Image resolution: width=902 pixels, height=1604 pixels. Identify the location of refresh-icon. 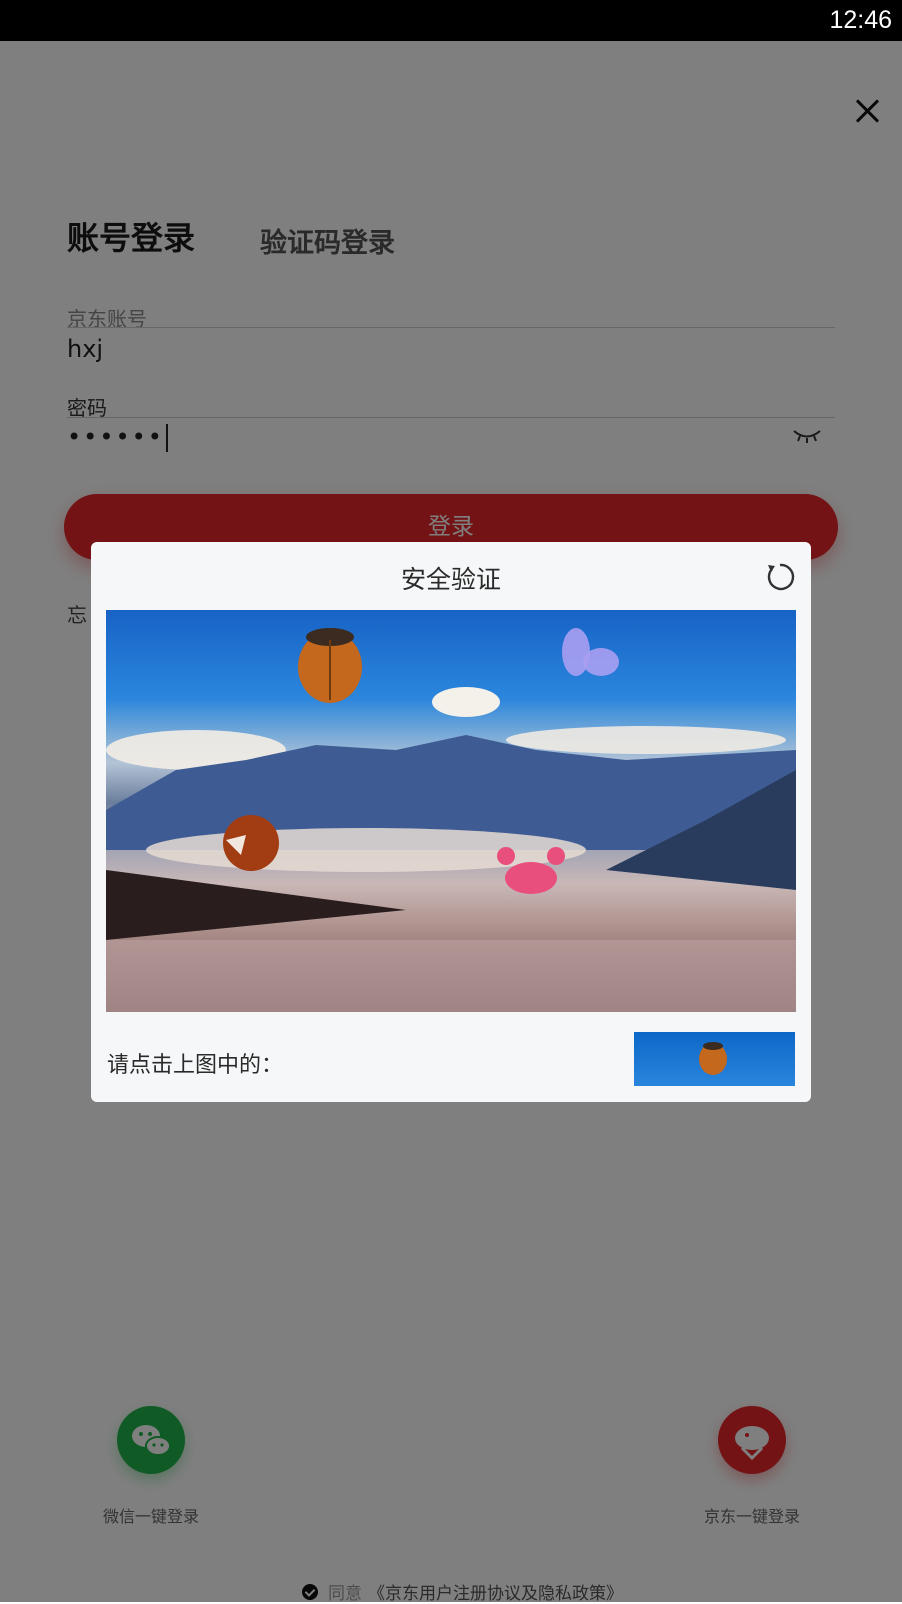
(780, 577).